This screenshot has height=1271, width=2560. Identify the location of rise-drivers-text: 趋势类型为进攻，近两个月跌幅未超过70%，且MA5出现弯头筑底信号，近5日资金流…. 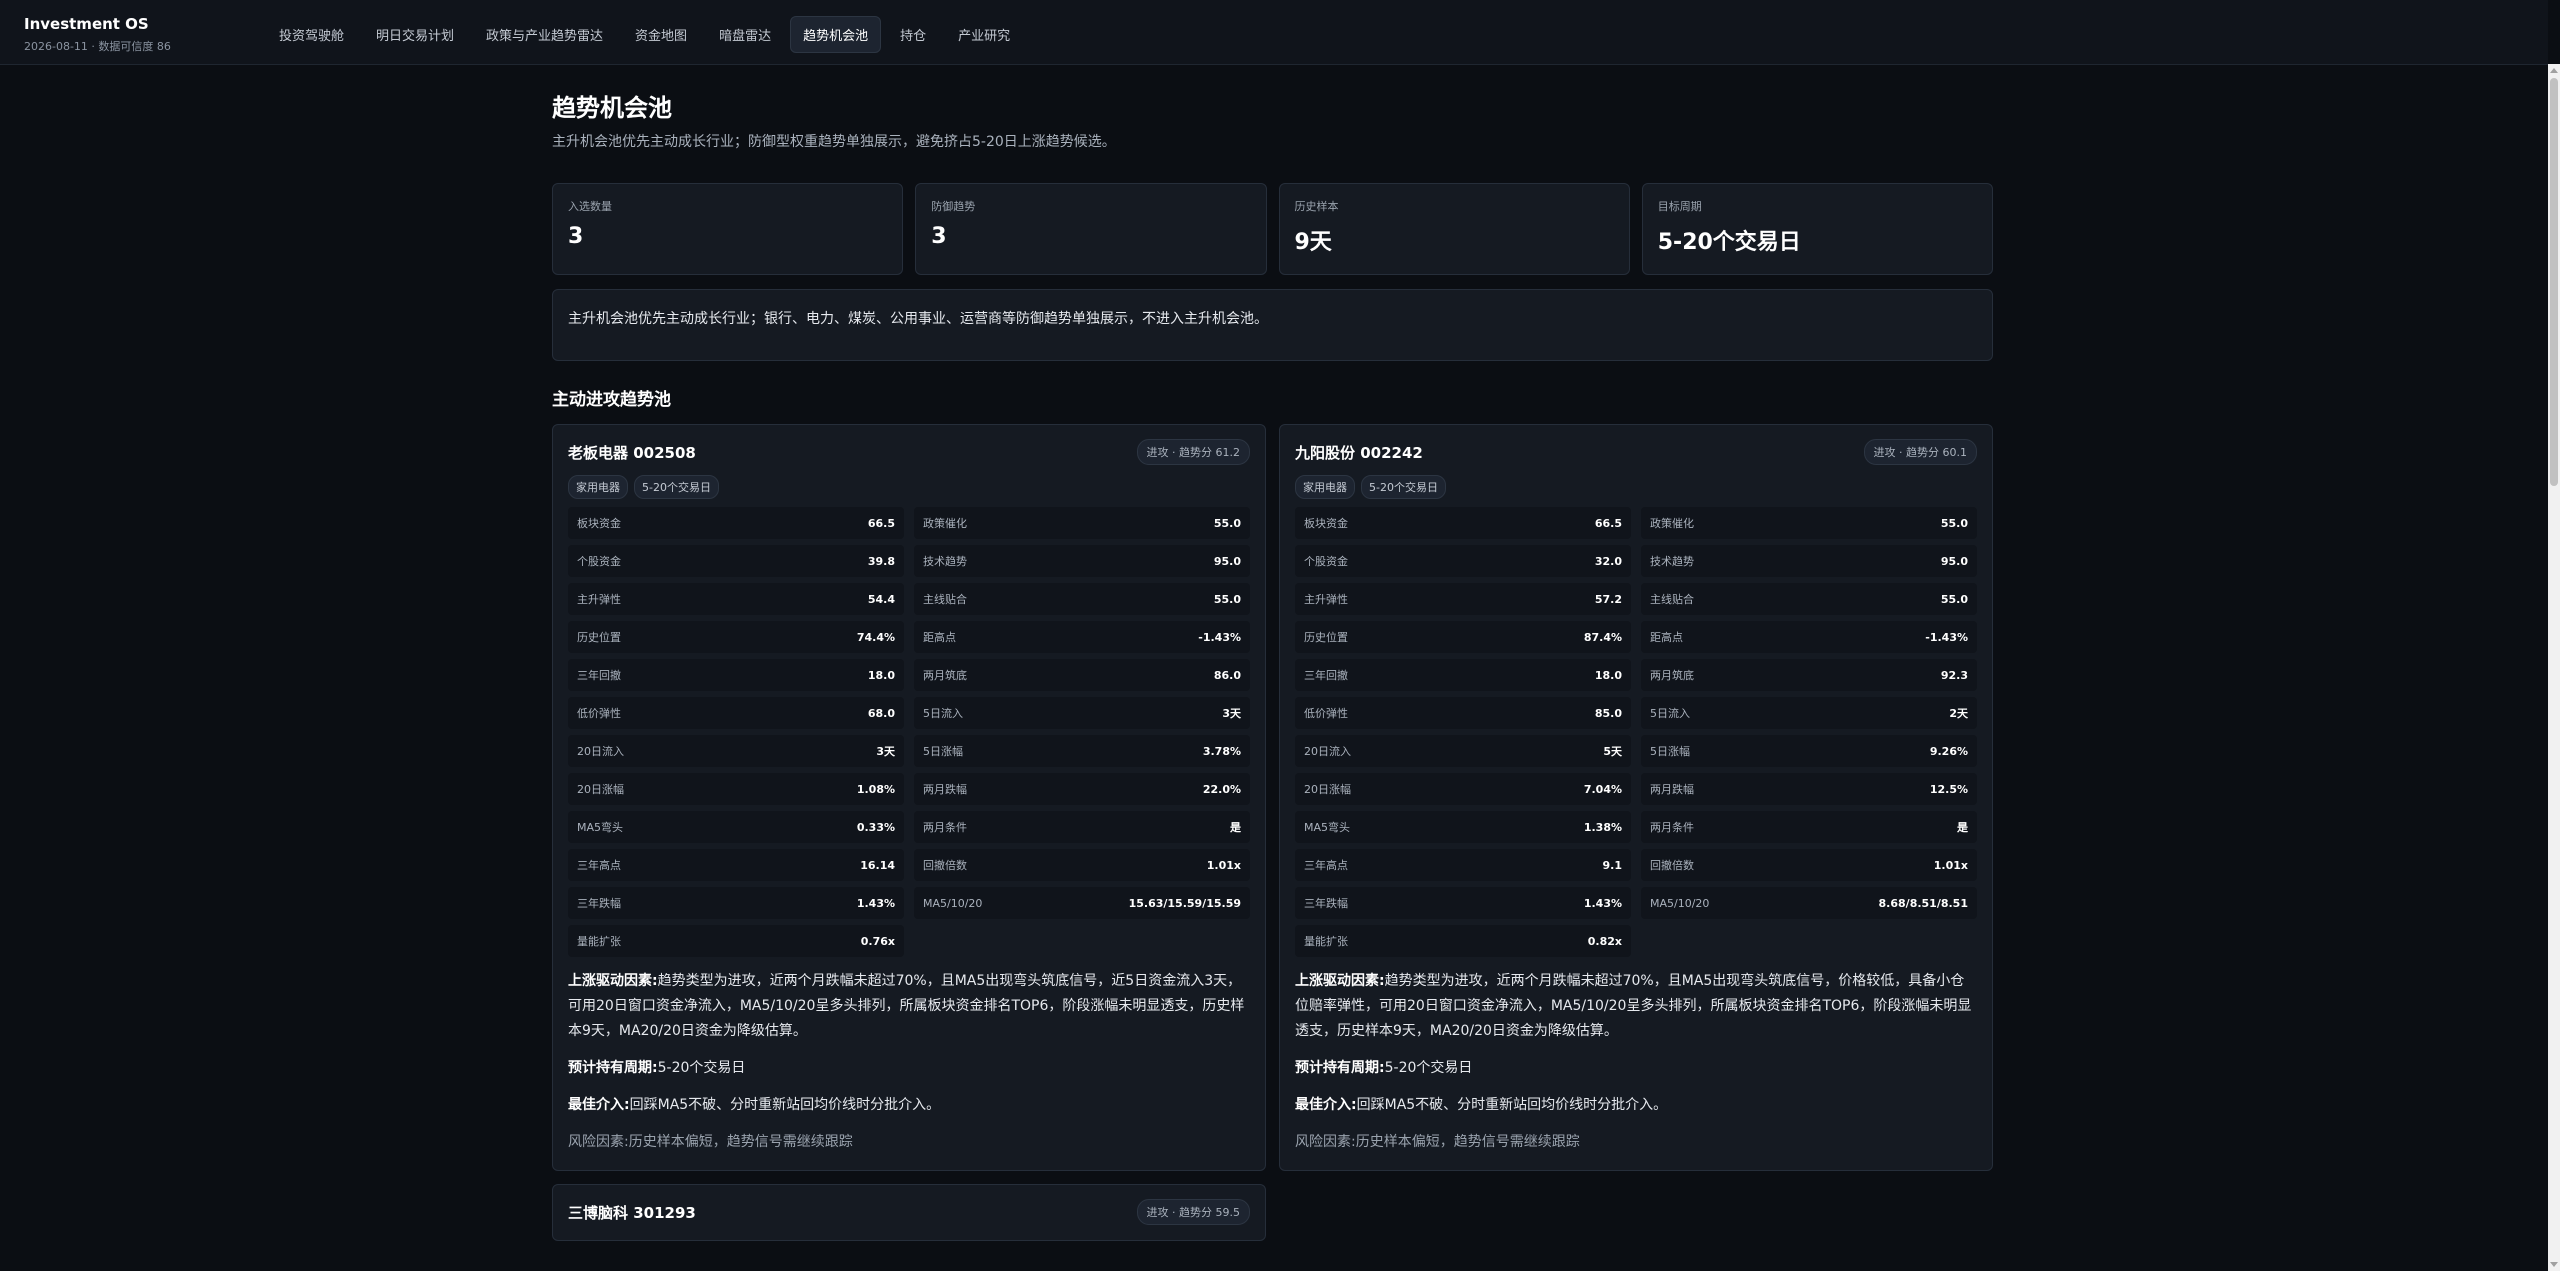
(906, 1006).